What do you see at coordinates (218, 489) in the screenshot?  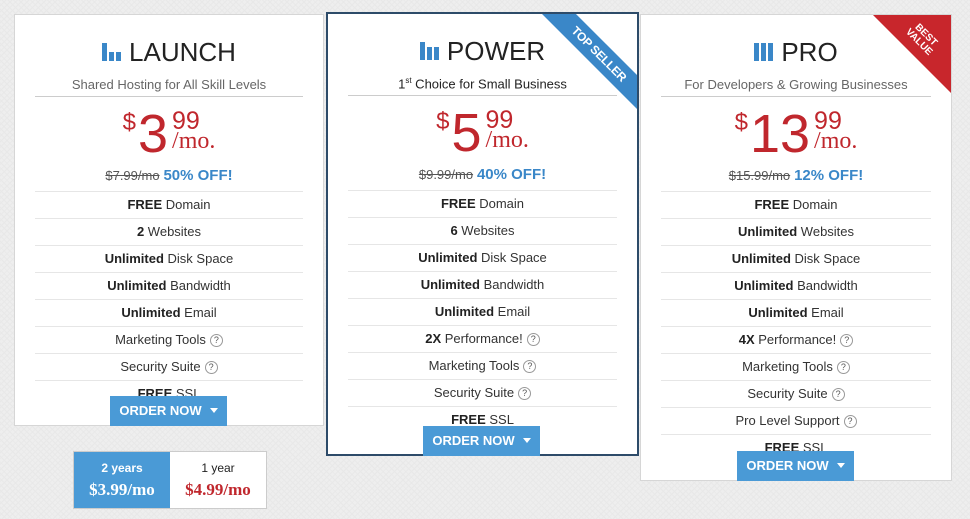 I see `term-price: $4.99/mo` at bounding box center [218, 489].